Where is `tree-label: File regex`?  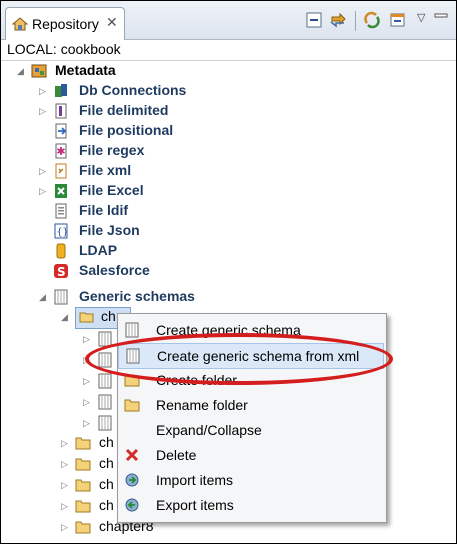
tree-label: File regex is located at coordinates (112, 150).